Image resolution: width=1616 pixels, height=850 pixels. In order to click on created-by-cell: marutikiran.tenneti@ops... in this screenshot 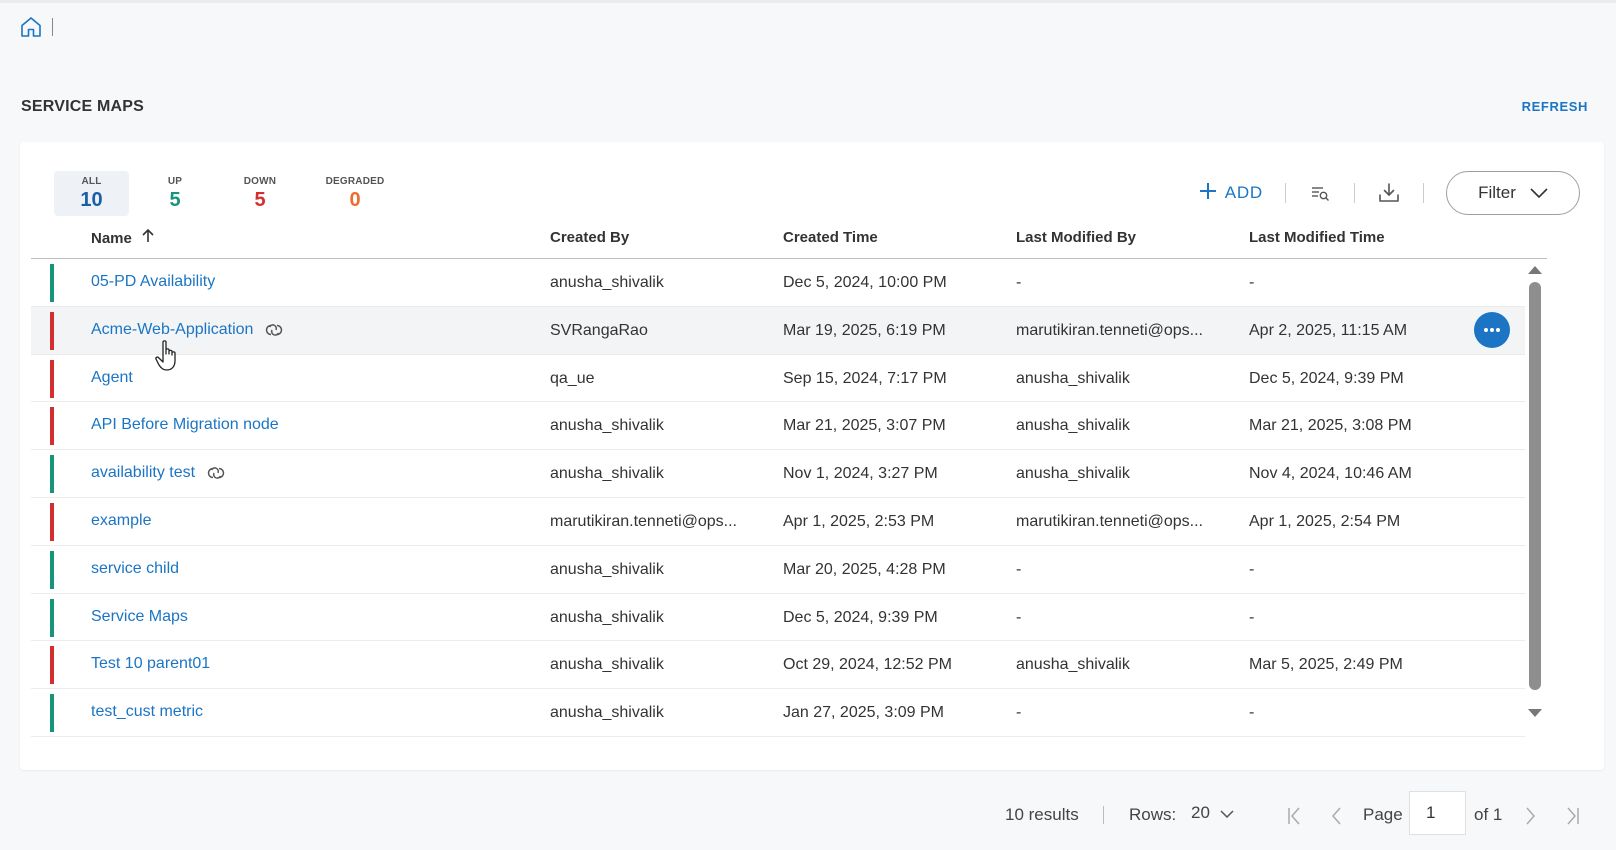, I will do `click(643, 521)`.